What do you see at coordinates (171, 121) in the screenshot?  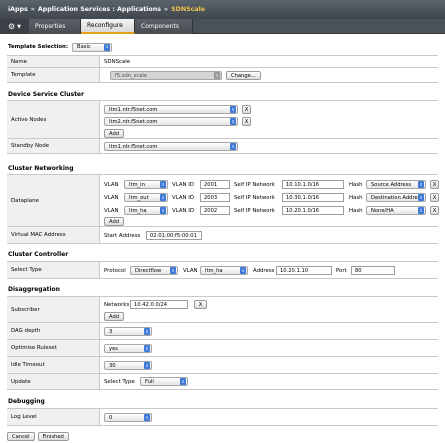 I see `active-node-select: ltm2.ntr.f5net.com ⇕` at bounding box center [171, 121].